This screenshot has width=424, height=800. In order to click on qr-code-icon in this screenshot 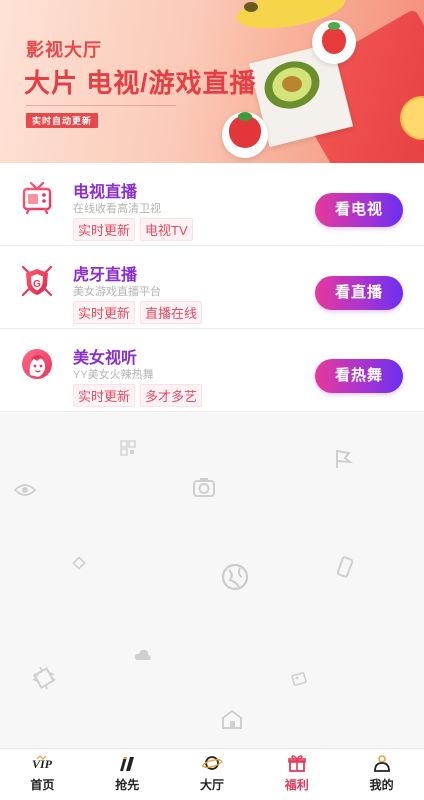, I will do `click(128, 448)`.